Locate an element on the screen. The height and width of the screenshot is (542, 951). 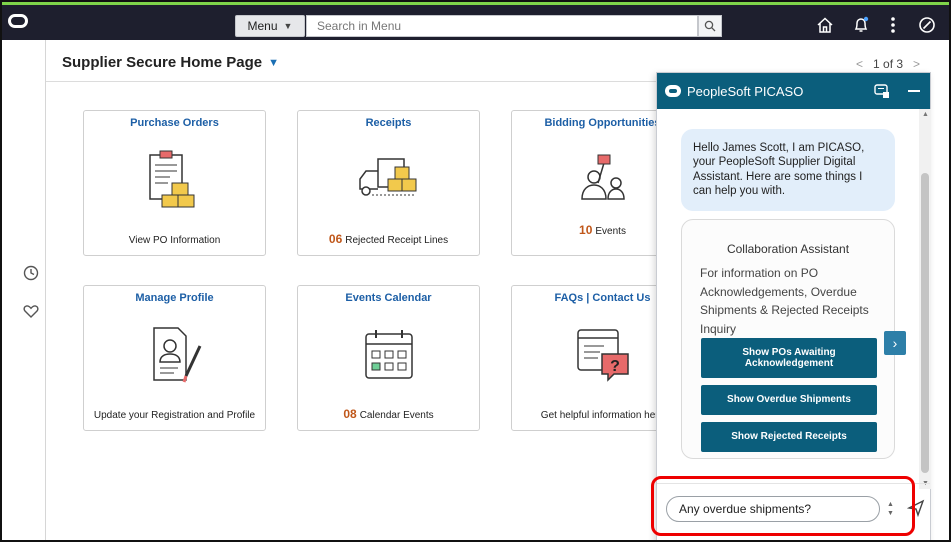
tile-count: 06 is located at coordinates (335, 239).